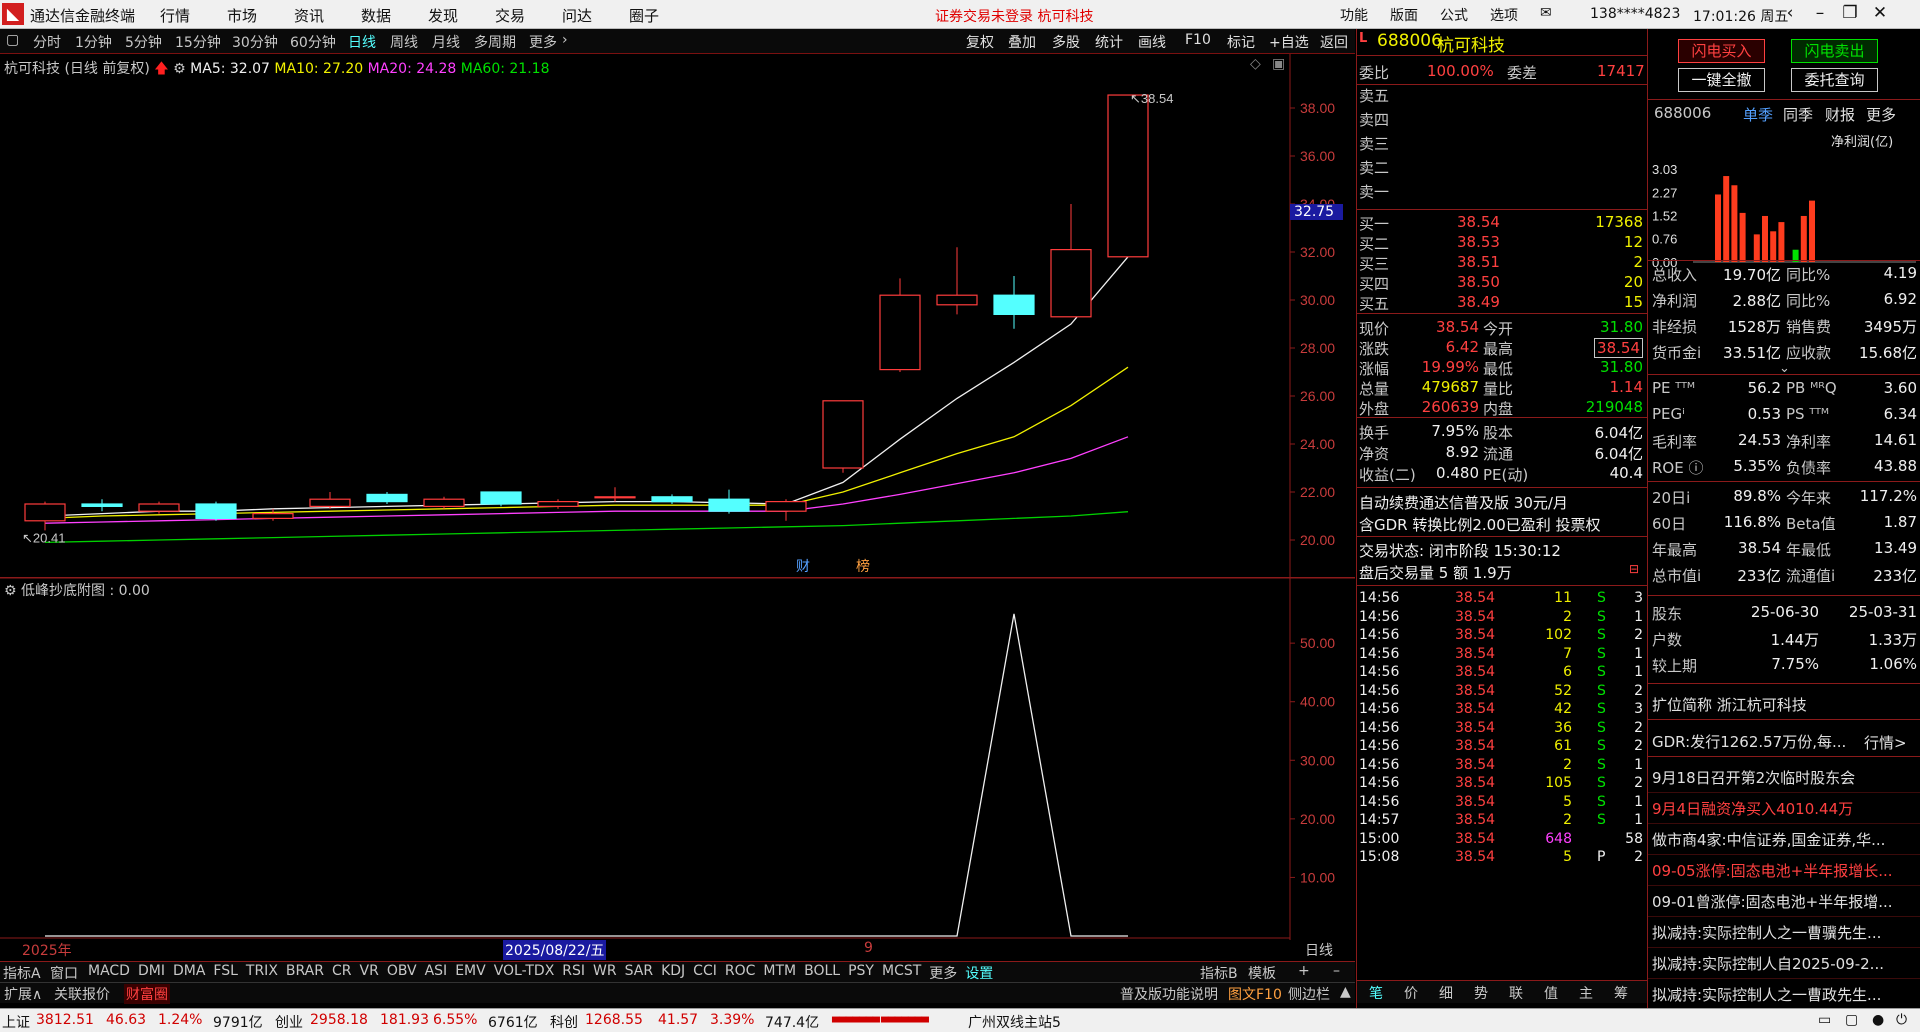  Describe the element at coordinates (255, 42) in the screenshot. I see `period-30min: 30分钟` at that location.